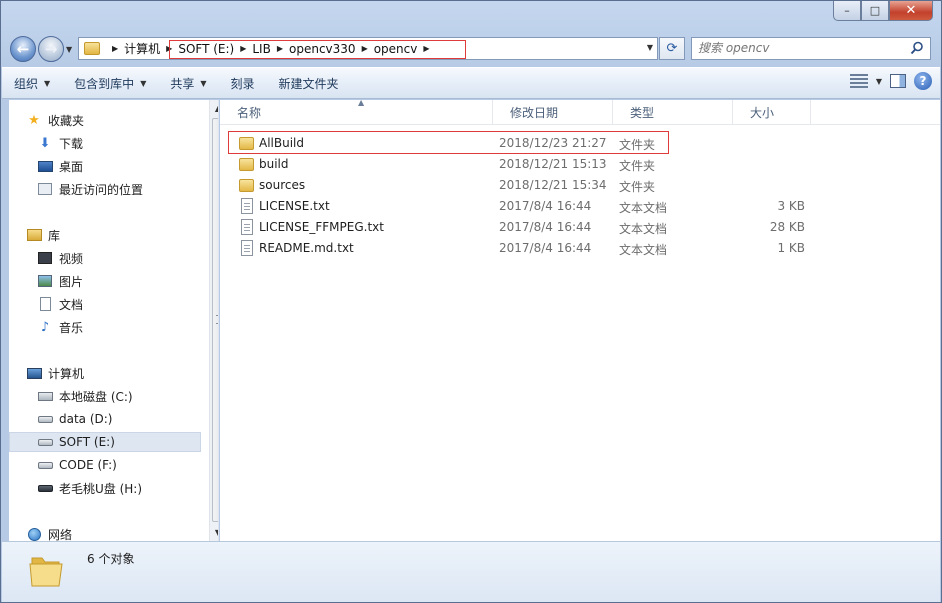  Describe the element at coordinates (772, 112) in the screenshot. I see `column-size: 大小` at that location.